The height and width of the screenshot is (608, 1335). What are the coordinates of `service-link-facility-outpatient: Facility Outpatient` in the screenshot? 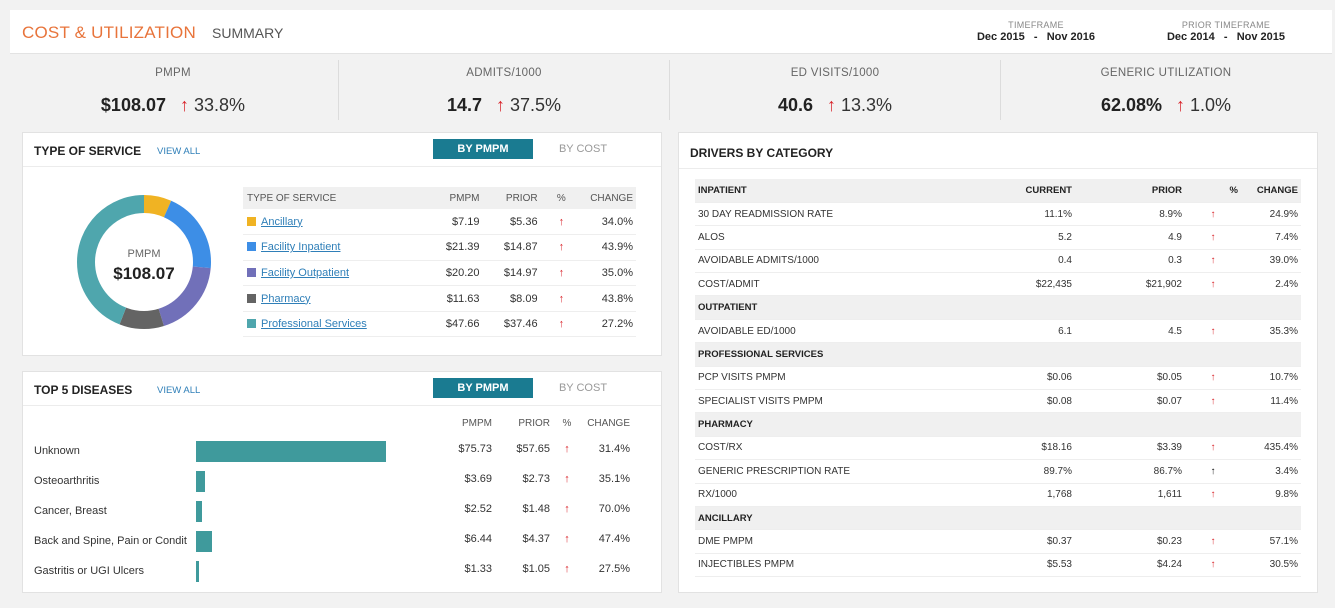 It's located at (305, 273).